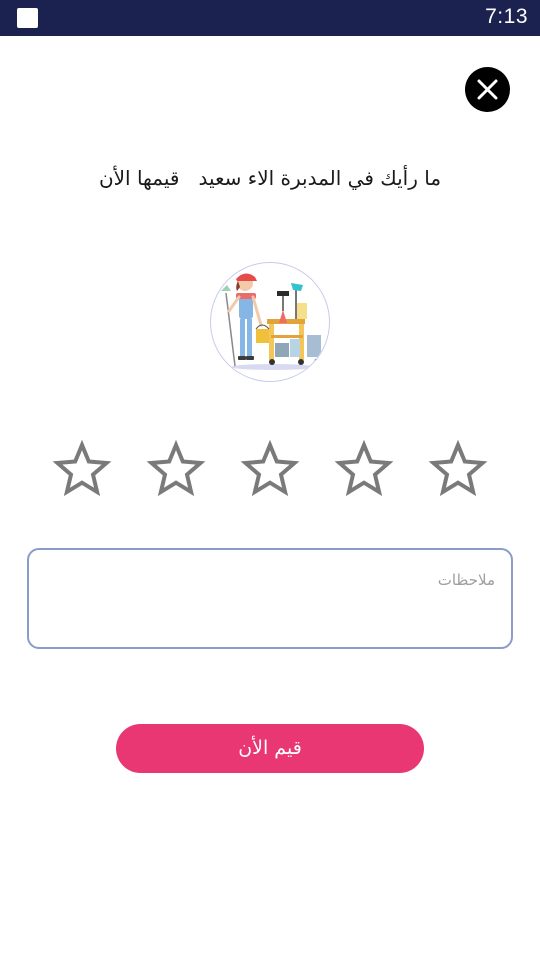 The height and width of the screenshot is (960, 540). Describe the element at coordinates (270, 18) in the screenshot. I see `status-bar: 7:13` at that location.